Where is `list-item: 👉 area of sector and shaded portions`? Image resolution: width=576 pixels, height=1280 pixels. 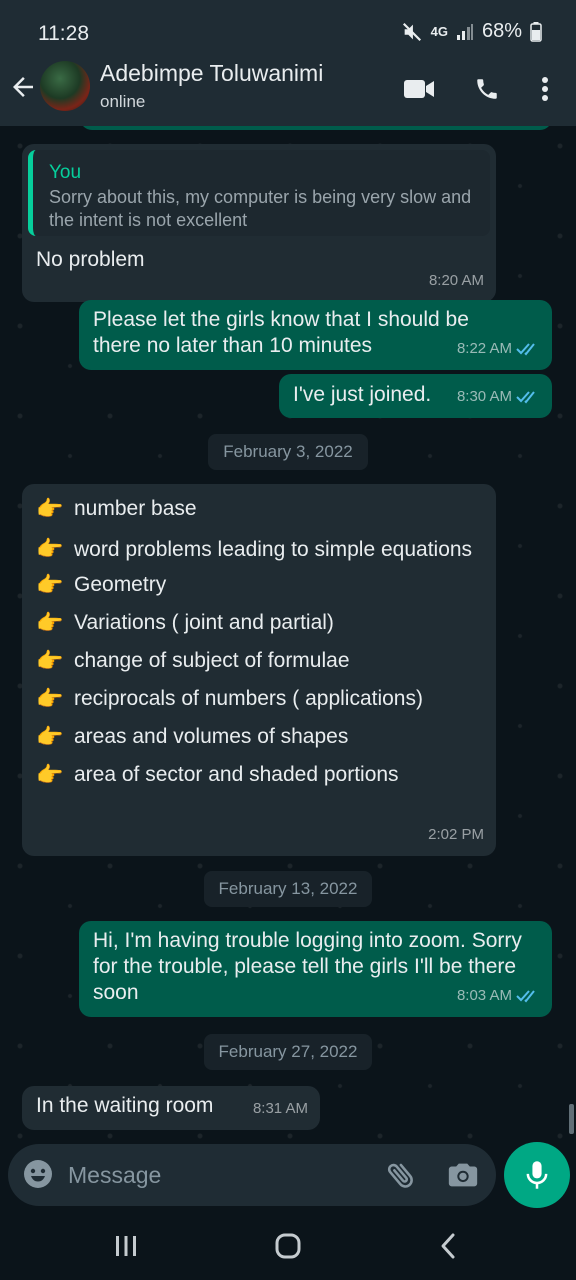 list-item: 👉 area of sector and shaded portions is located at coordinates (256, 775).